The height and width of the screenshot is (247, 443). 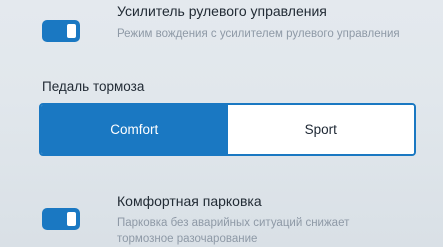 What do you see at coordinates (320, 129) in the screenshot?
I see `brake-mode-sport-option: Sport` at bounding box center [320, 129].